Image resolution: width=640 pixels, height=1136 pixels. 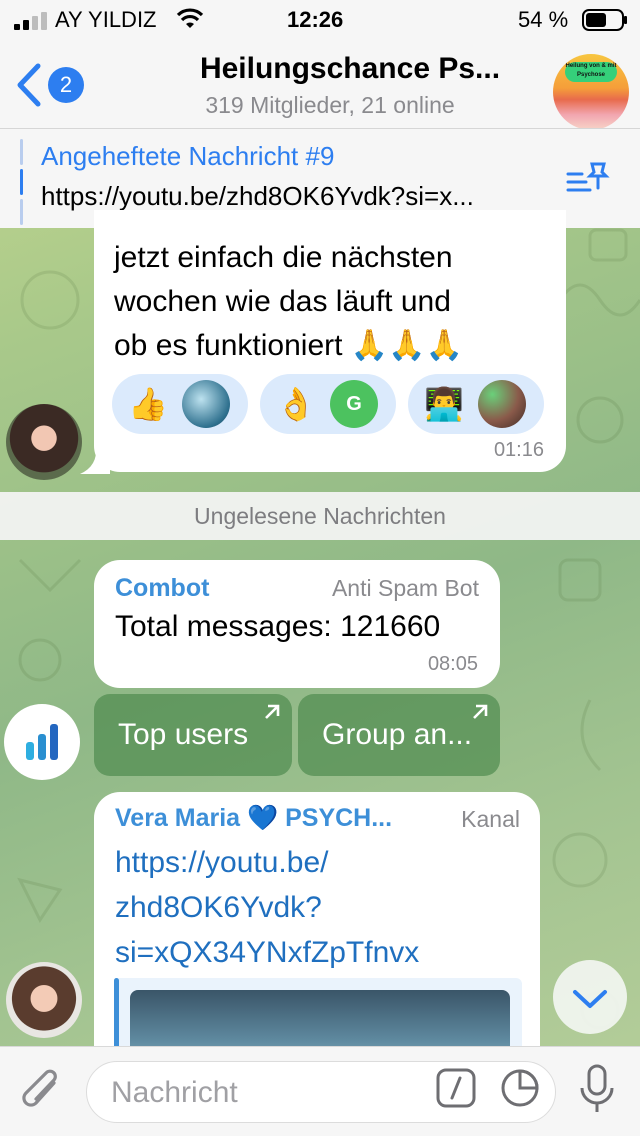 What do you see at coordinates (591, 92) in the screenshot?
I see `group-avatar: Heilung von & mit Psychose` at bounding box center [591, 92].